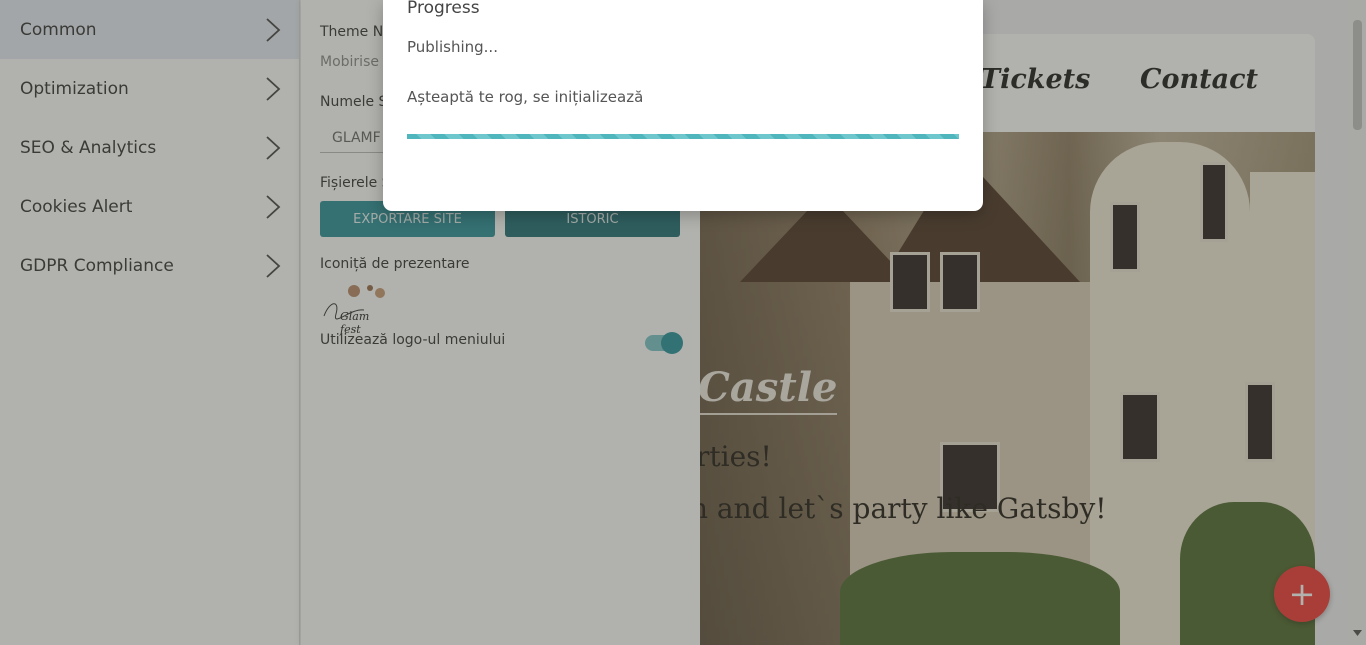  I want to click on init-message: Așteaptă te rog, se inițializează, so click(525, 97).